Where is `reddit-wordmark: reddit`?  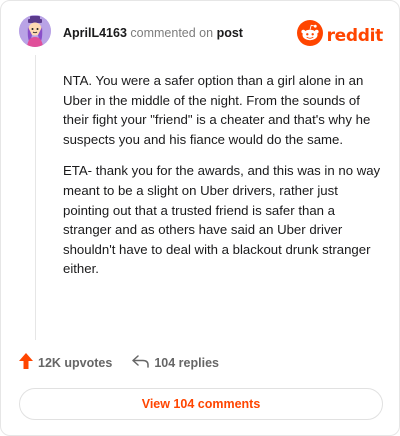 reddit-wordmark: reddit is located at coordinates (355, 35).